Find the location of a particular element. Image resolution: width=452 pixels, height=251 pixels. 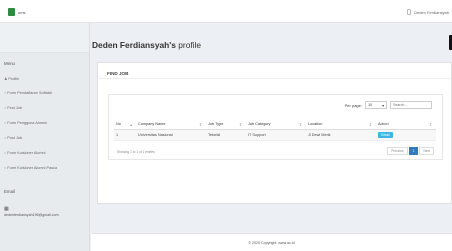

per-page-label: Per page: is located at coordinates (353, 105).